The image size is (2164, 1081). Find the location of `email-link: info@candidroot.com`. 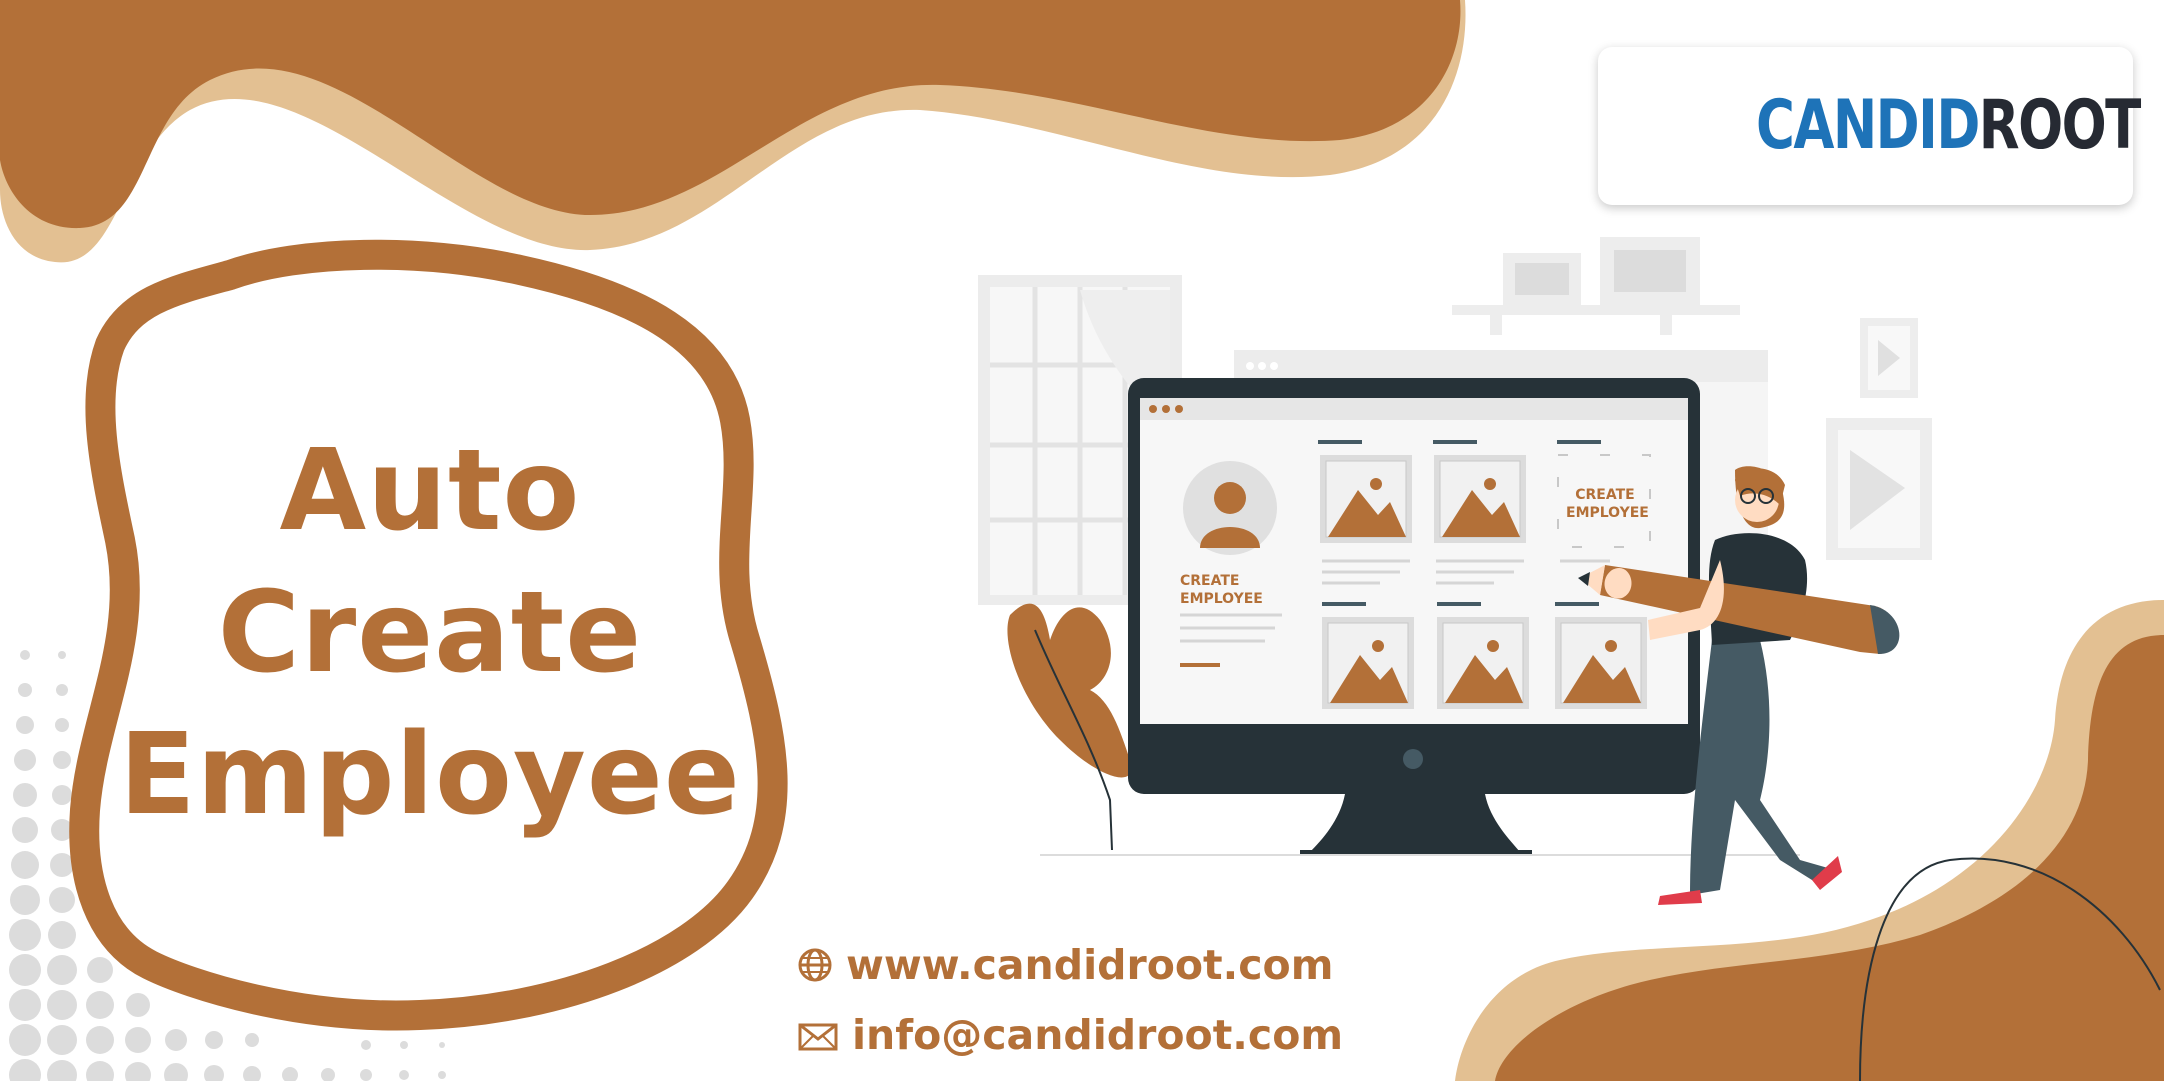

email-link: info@candidroot.com is located at coordinates (1070, 1036).